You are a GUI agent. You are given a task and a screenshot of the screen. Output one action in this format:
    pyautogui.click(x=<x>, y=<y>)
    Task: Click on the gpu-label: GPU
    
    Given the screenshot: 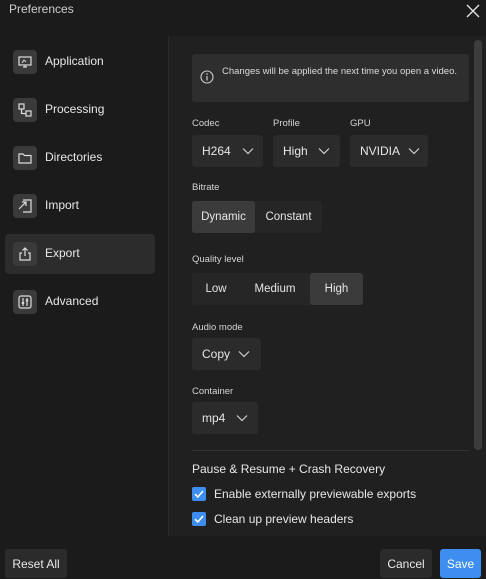 What is the action you would take?
    pyautogui.click(x=360, y=123)
    